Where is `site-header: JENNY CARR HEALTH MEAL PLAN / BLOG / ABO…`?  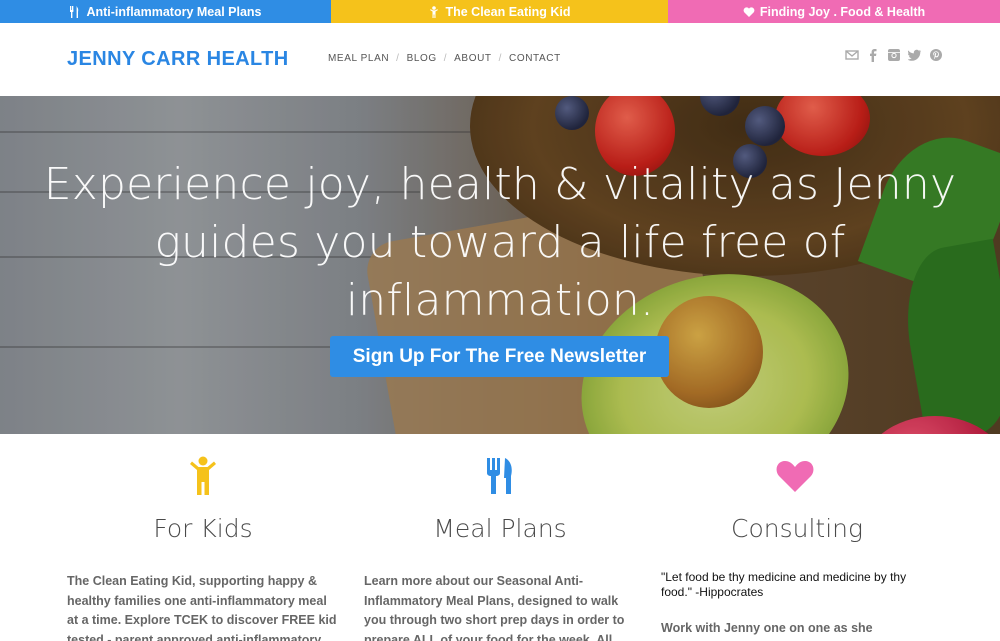 site-header: JENNY CARR HEALTH MEAL PLAN / BLOG / ABO… is located at coordinates (500, 59).